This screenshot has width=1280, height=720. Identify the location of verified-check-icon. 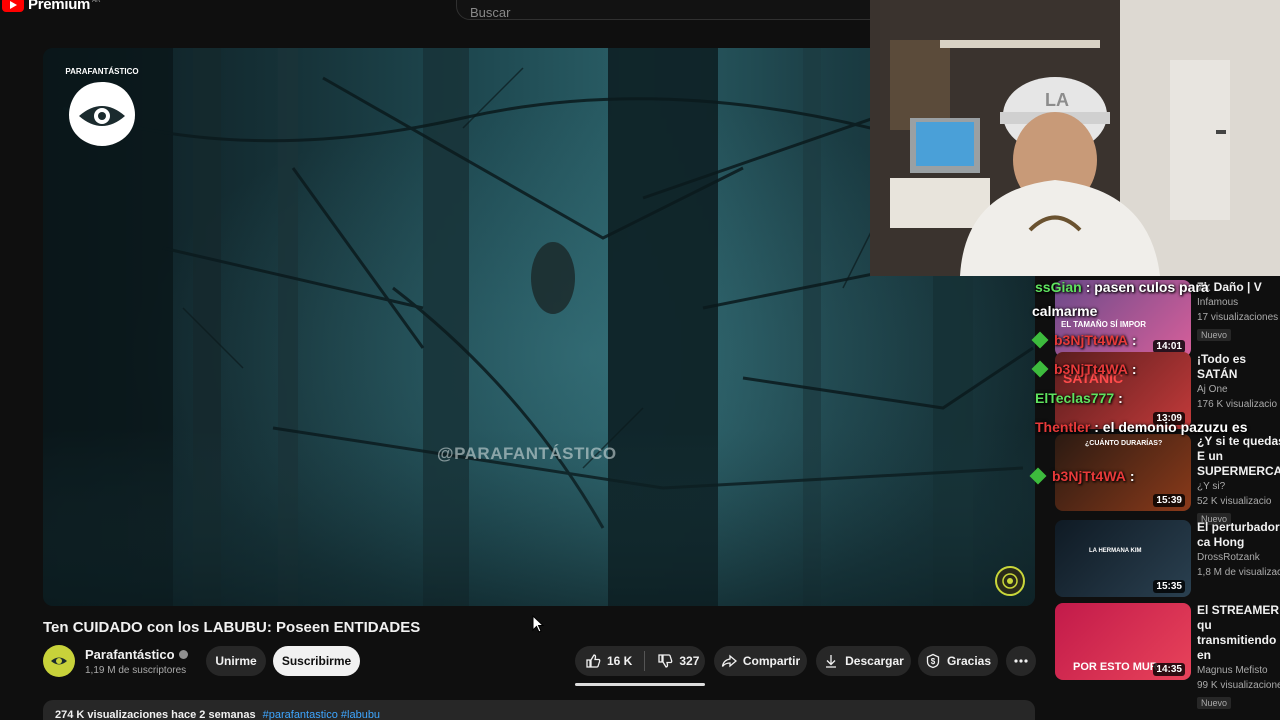
(183, 654).